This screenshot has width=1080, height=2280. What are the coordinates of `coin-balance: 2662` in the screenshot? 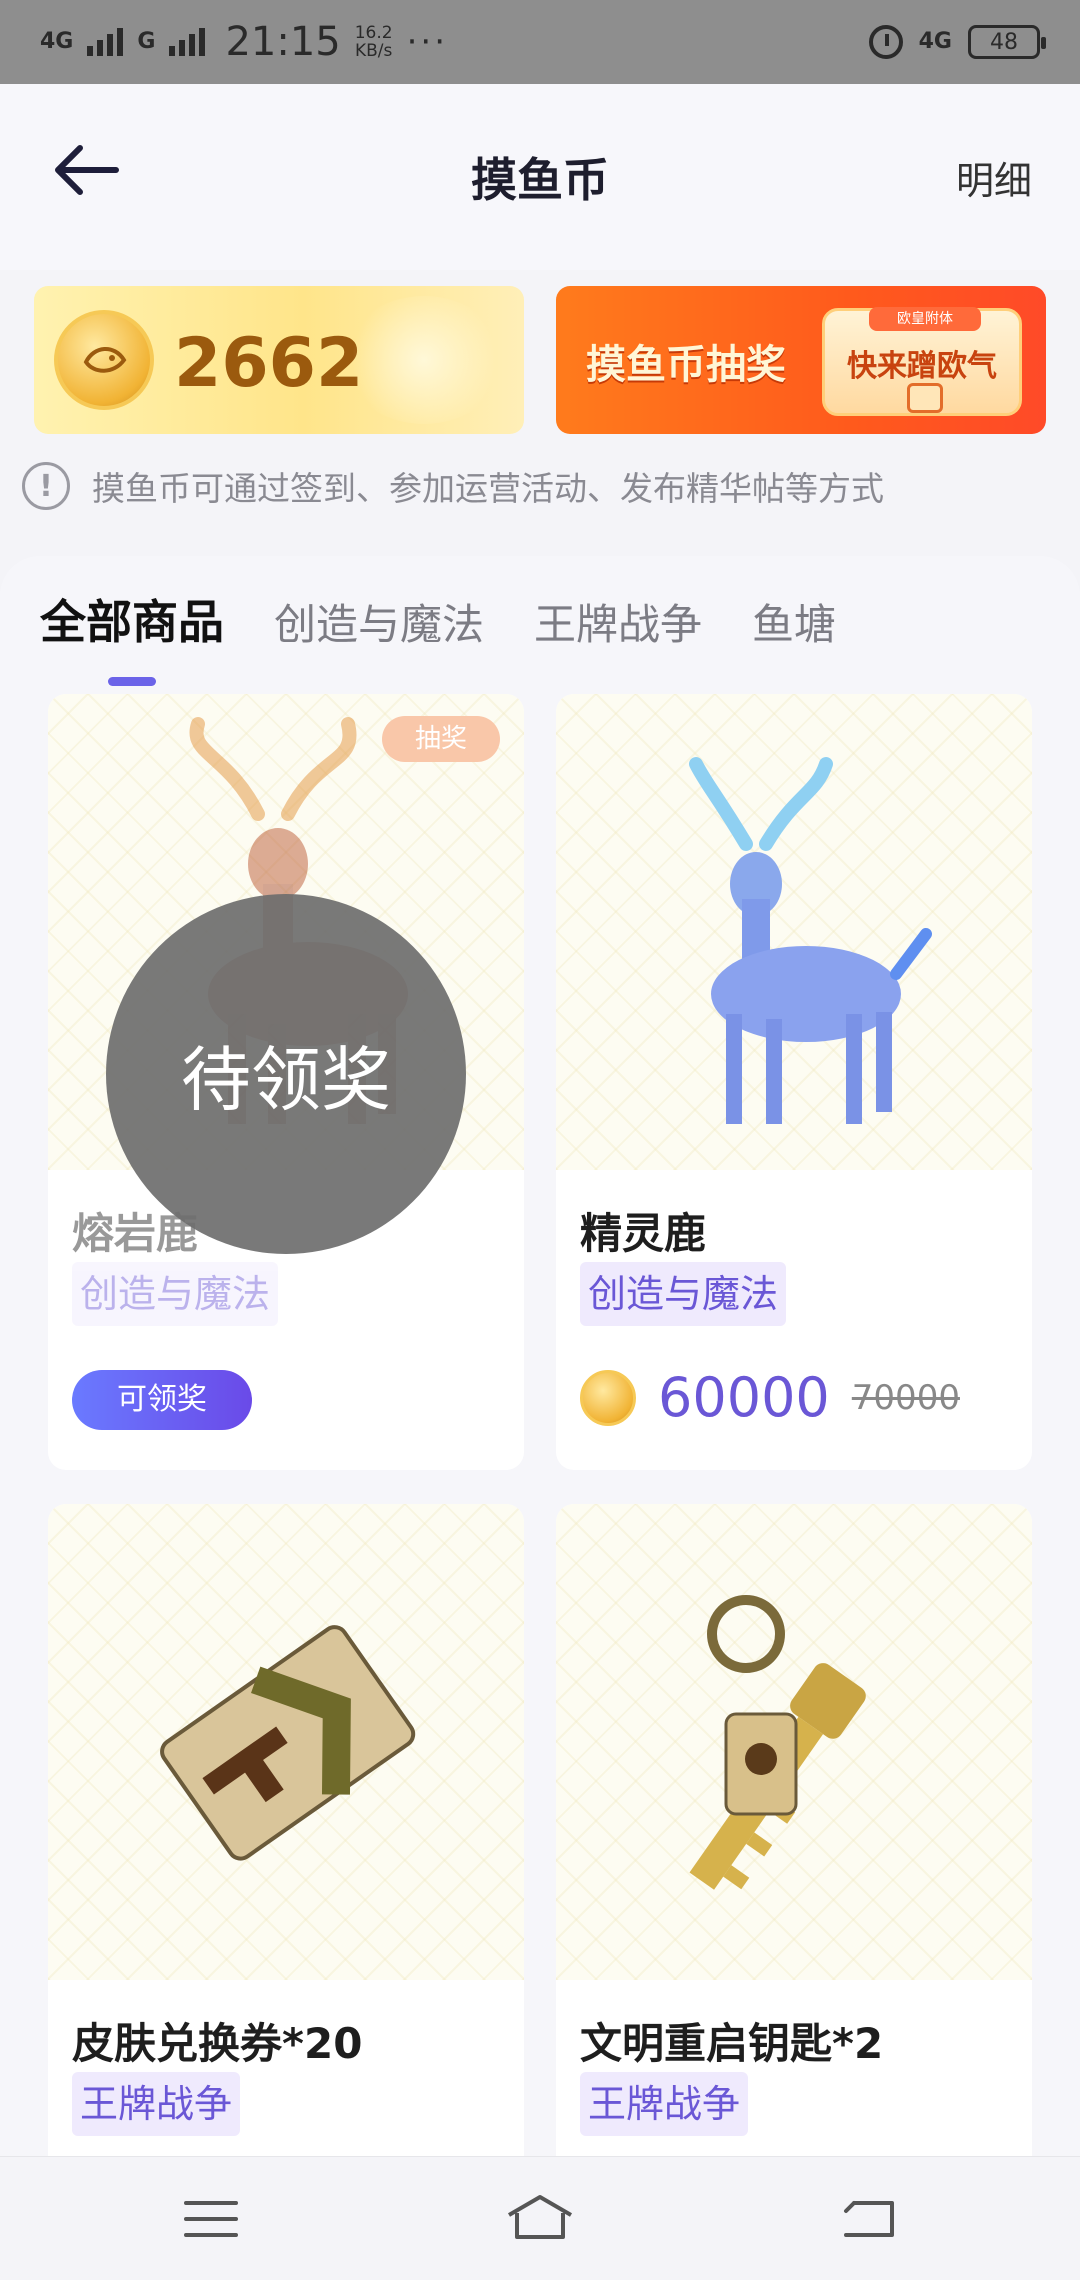 It's located at (269, 363).